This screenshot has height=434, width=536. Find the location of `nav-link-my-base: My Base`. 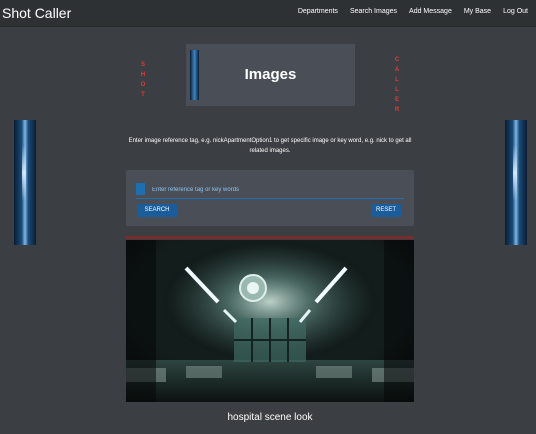

nav-link-my-base: My Base is located at coordinates (477, 11).